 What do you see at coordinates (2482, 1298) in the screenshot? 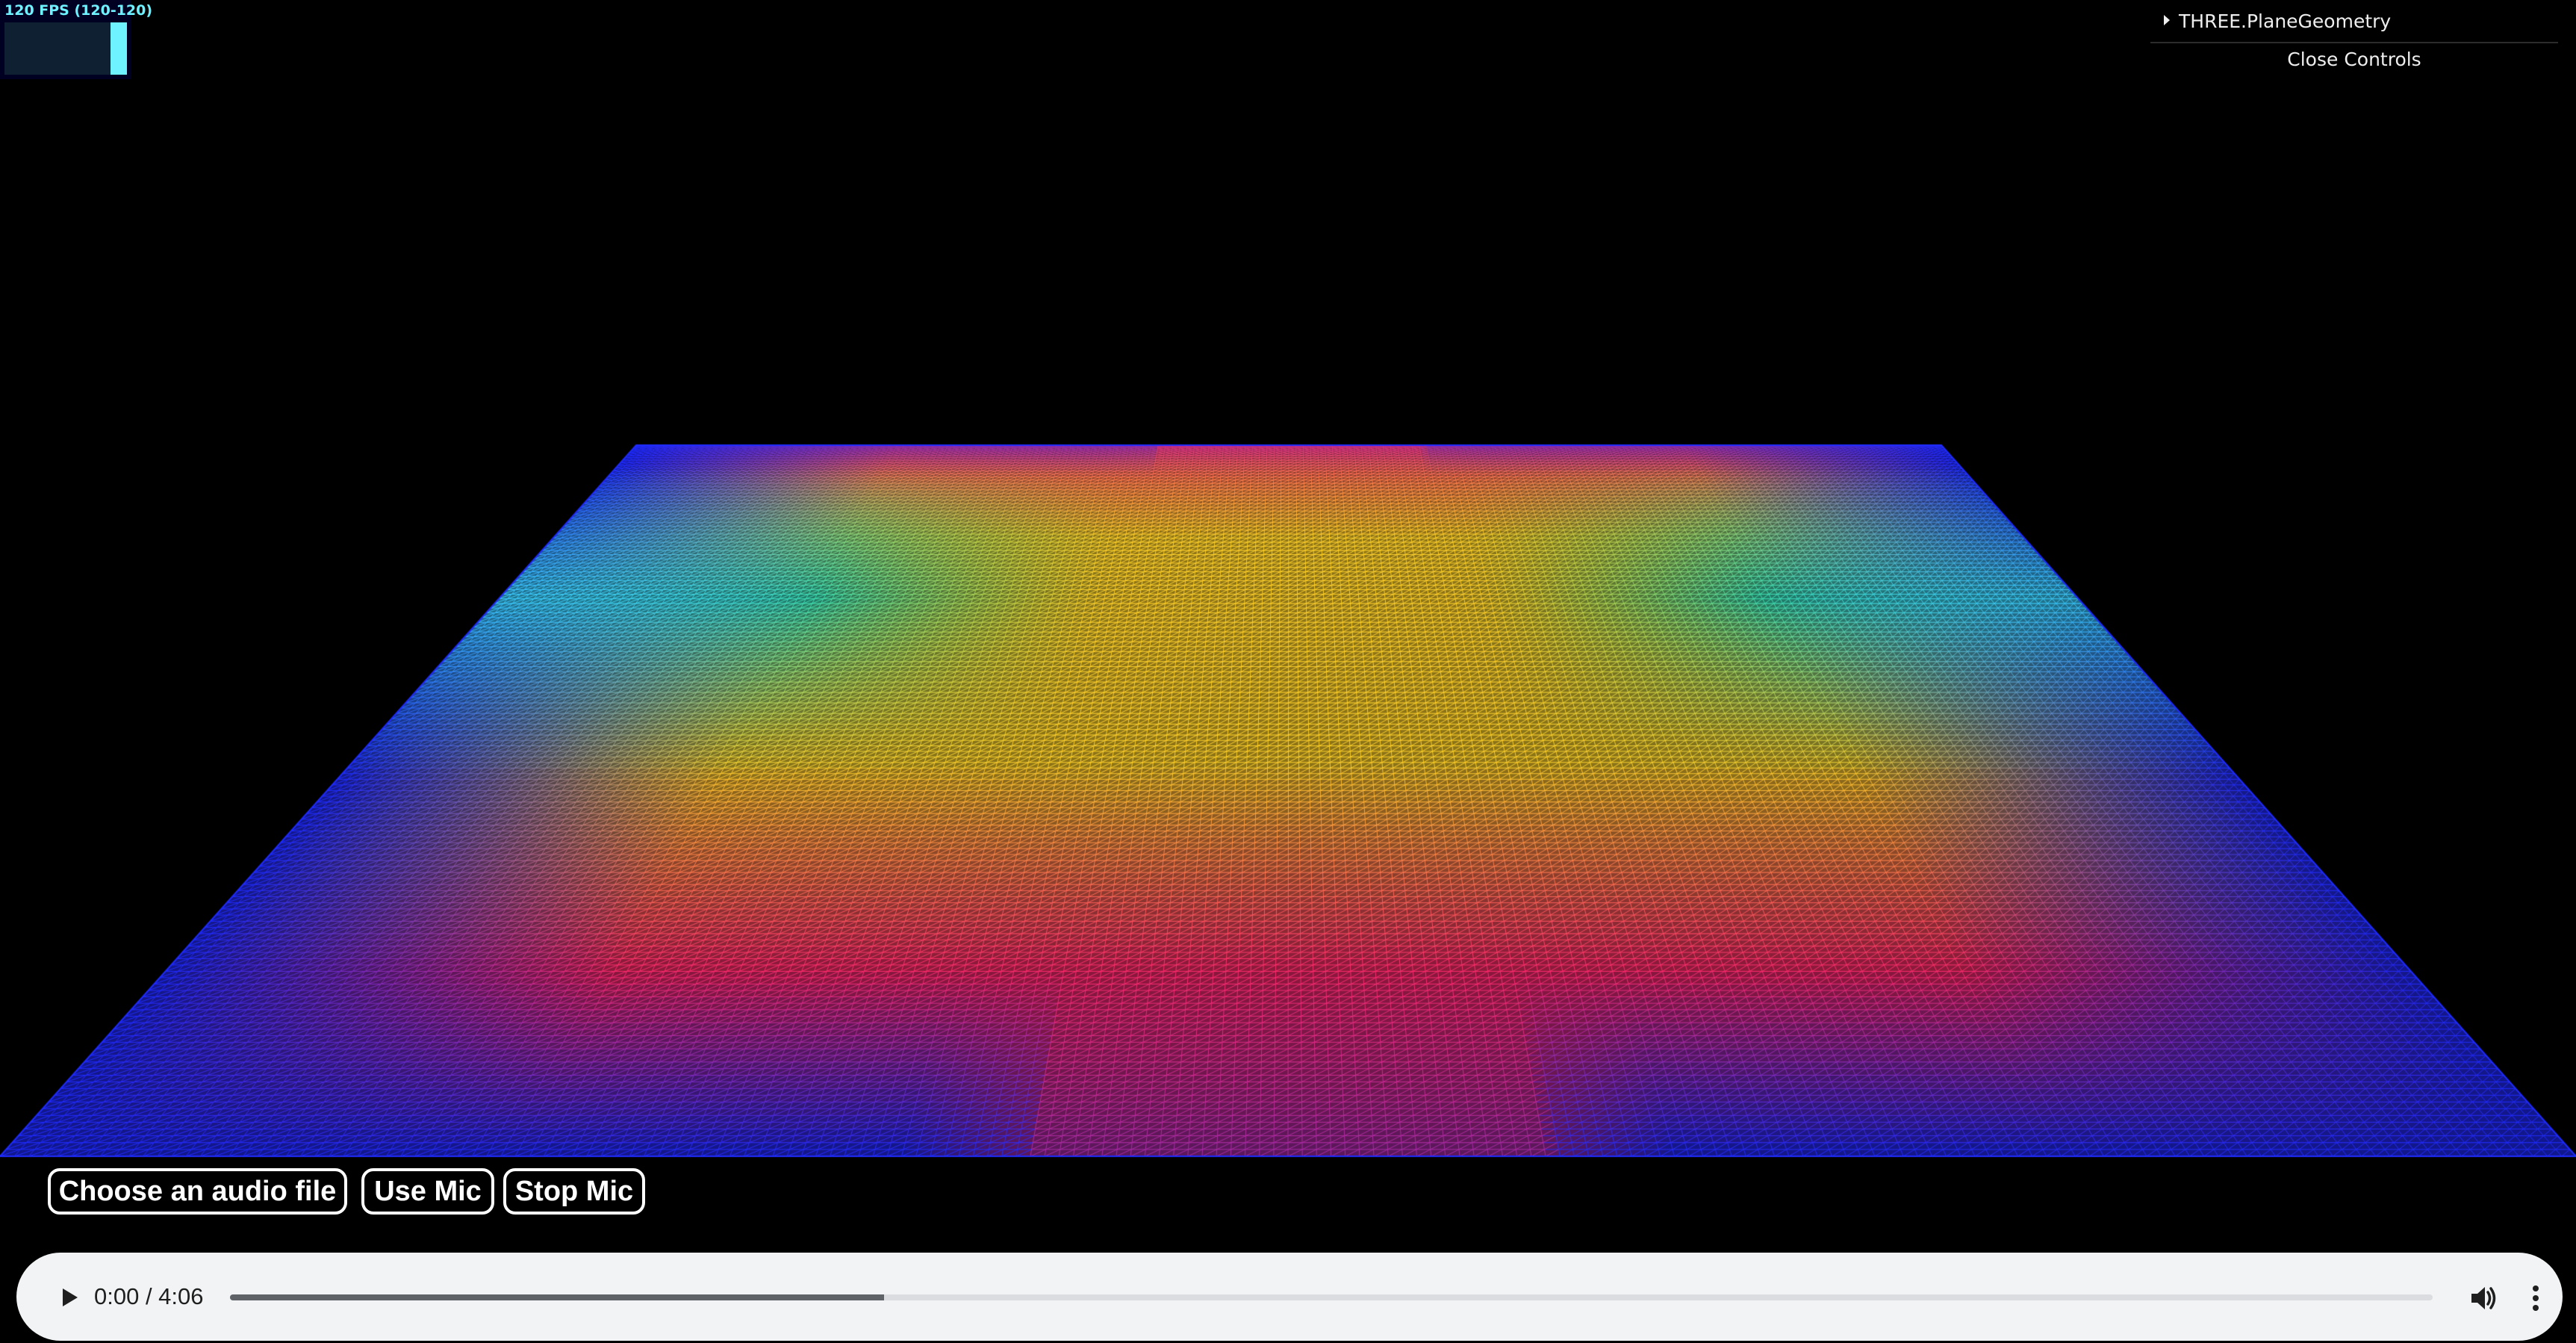
I see `volume-icon` at bounding box center [2482, 1298].